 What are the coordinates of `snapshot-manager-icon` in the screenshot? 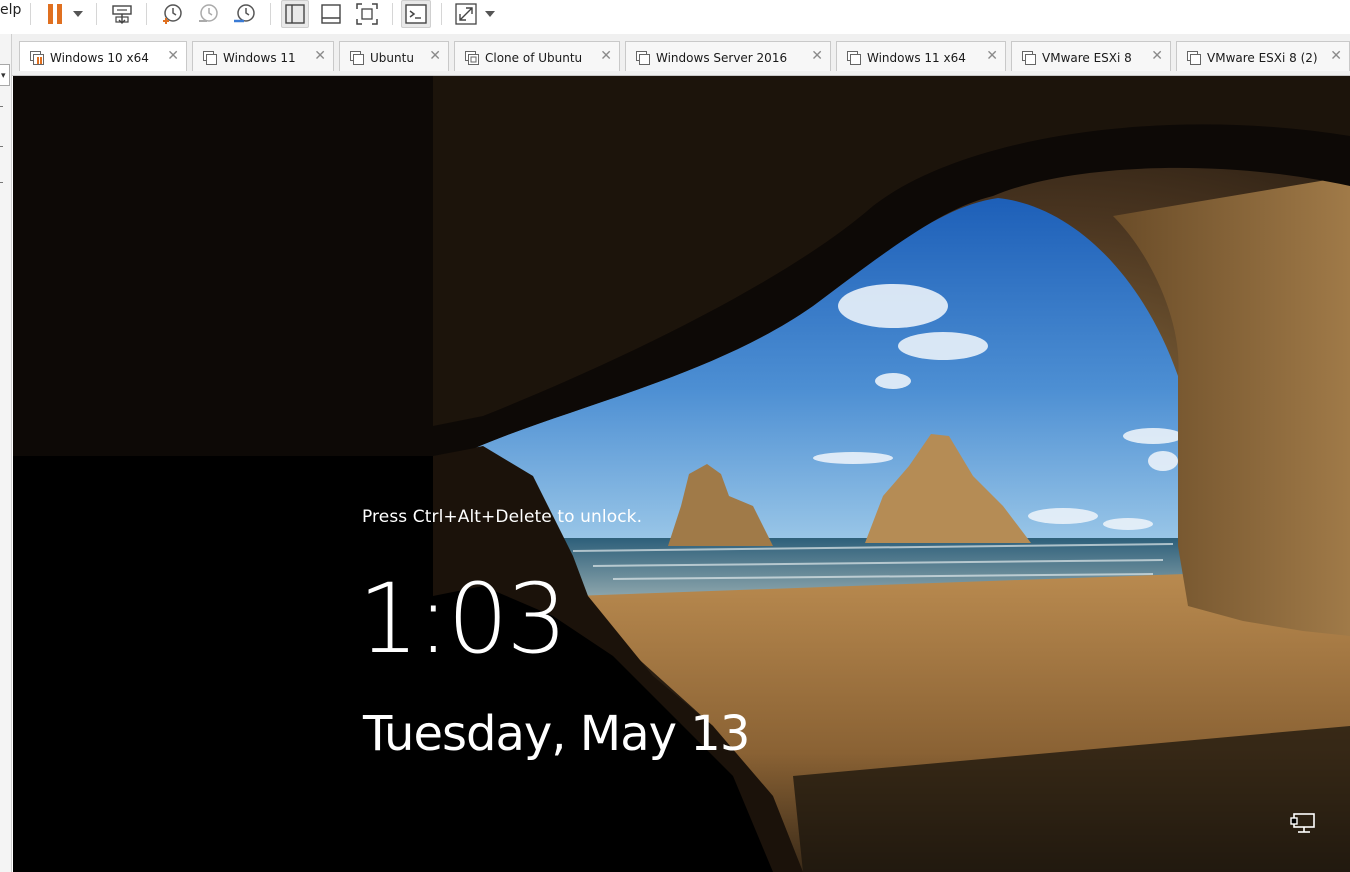 It's located at (244, 14).